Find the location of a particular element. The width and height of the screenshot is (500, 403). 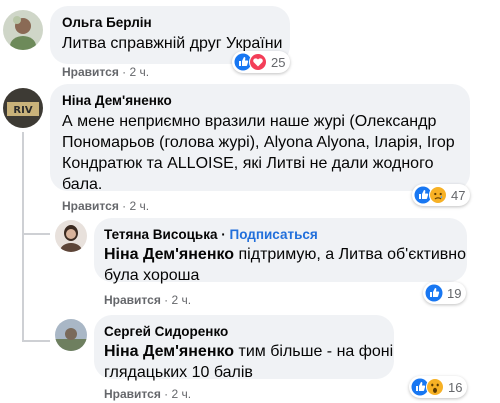

reactions-summary: 25 is located at coordinates (261, 62).